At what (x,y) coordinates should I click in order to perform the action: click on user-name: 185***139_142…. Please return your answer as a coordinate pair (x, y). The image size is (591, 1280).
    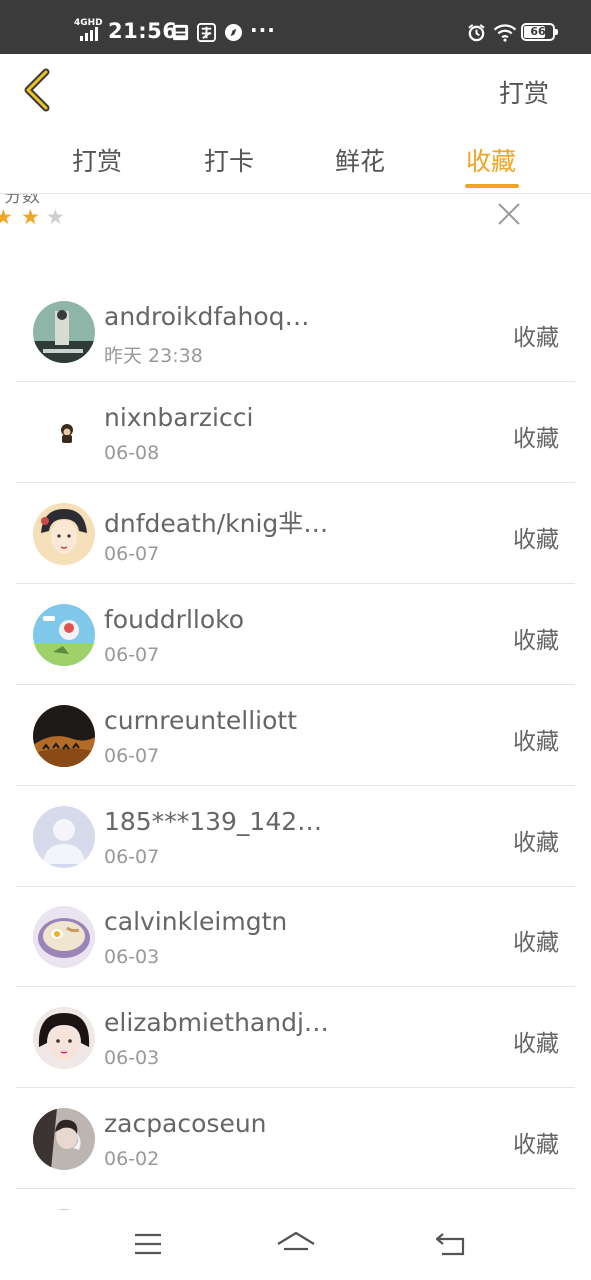
    Looking at the image, I should click on (213, 821).